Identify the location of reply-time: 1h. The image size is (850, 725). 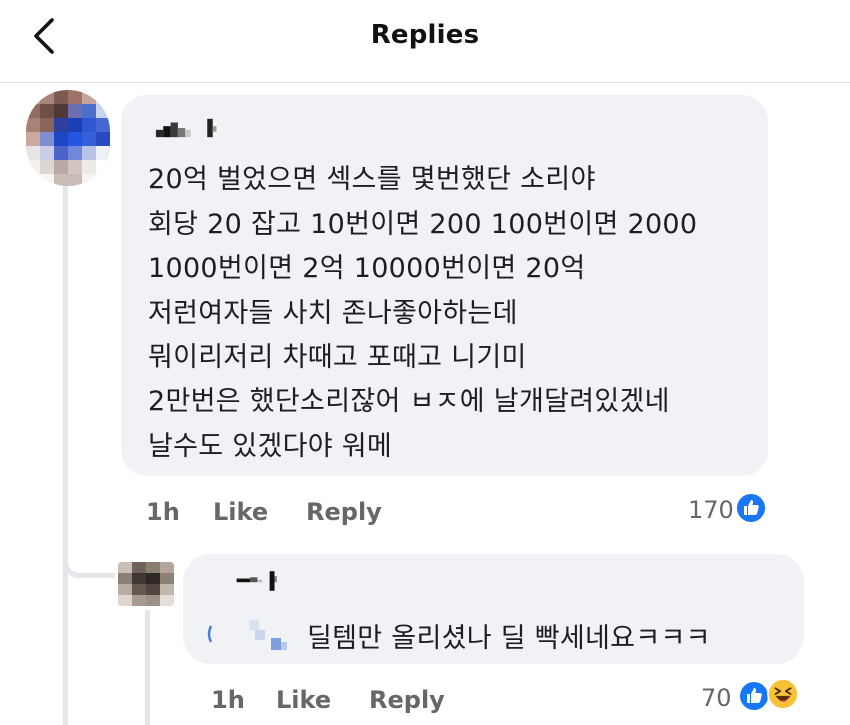
(228, 700).